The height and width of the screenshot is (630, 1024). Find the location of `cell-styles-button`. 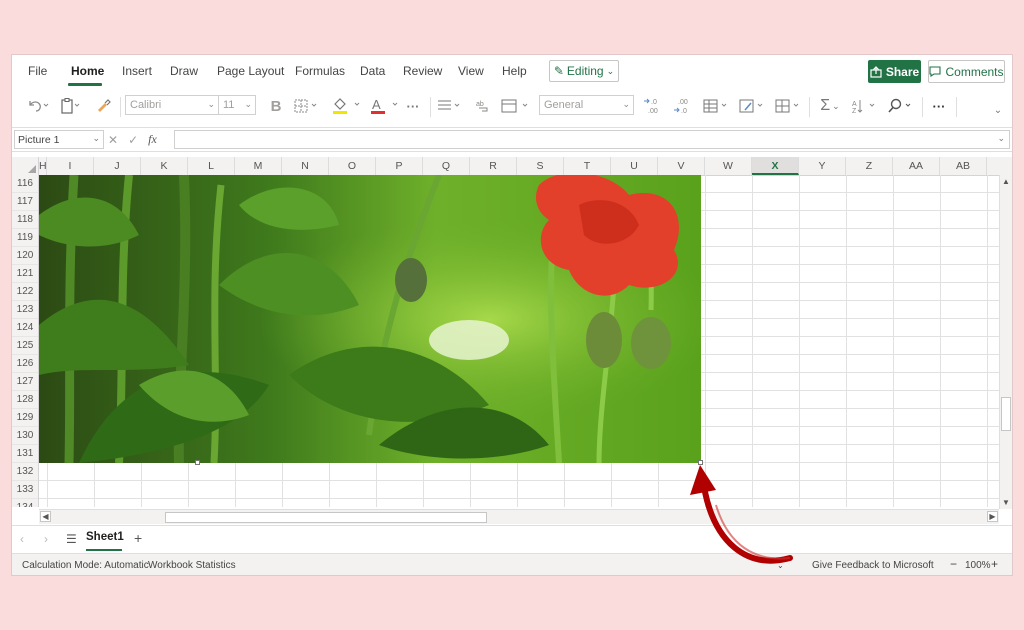

cell-styles-button is located at coordinates (753, 106).